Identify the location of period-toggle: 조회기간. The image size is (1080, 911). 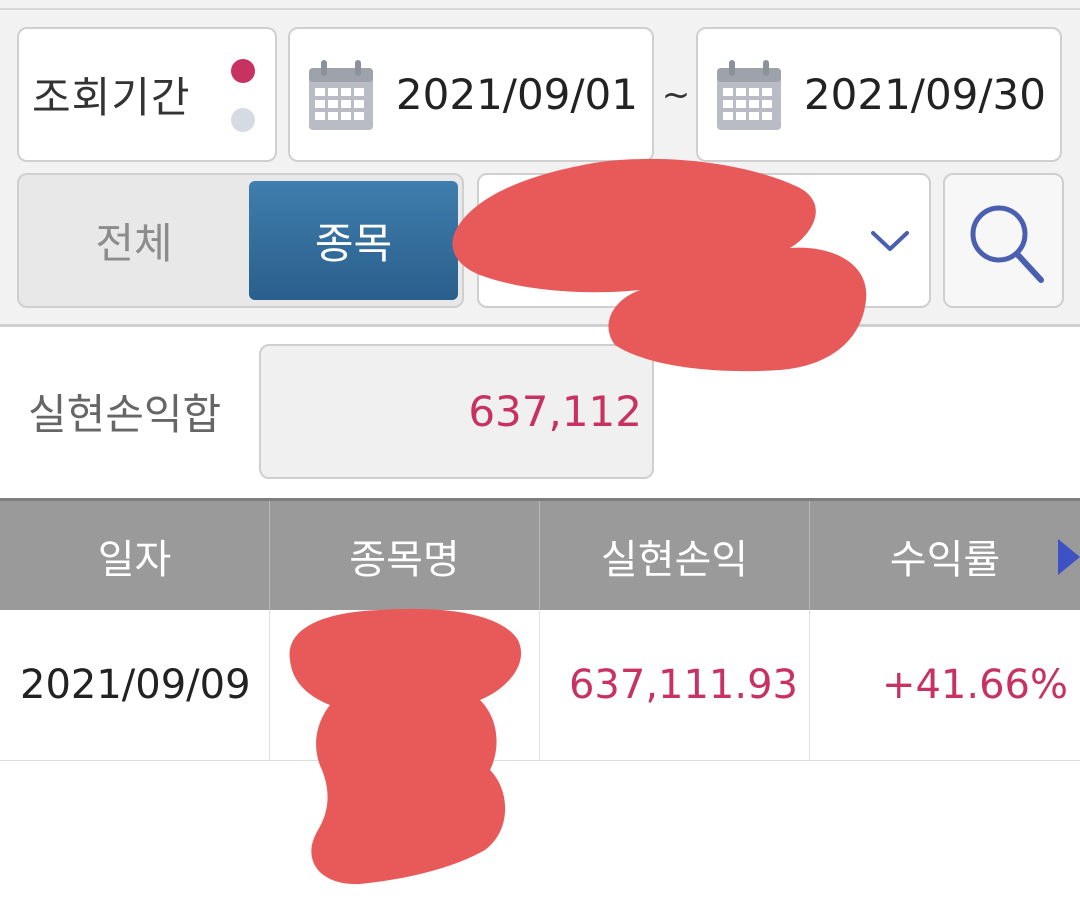
(147, 94).